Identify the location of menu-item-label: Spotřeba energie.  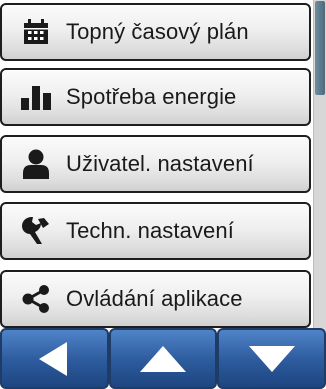
(151, 96).